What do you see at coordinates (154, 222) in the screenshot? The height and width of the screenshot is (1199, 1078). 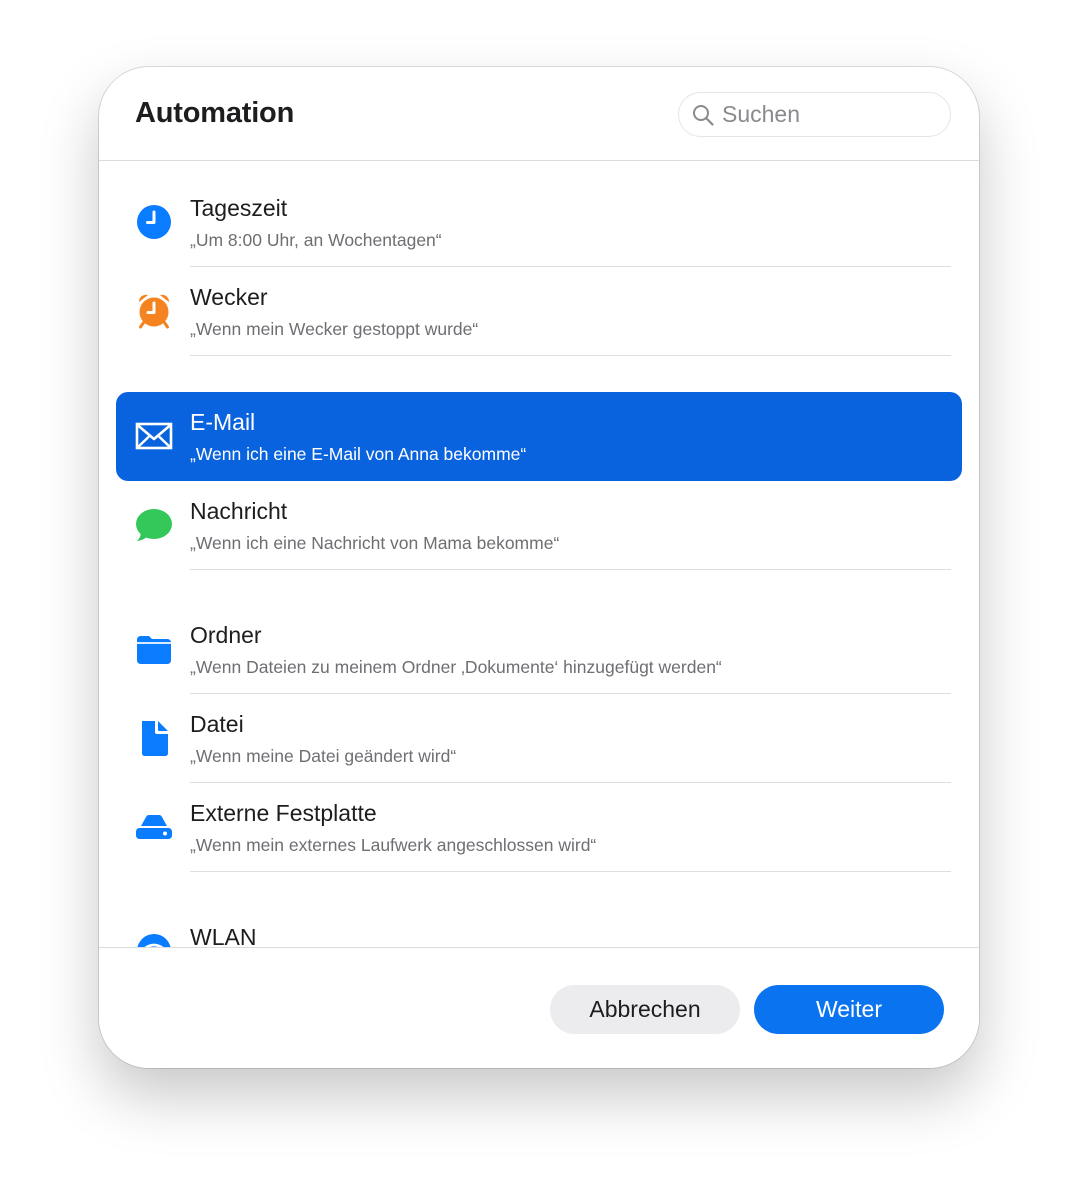 I see `clock-icon` at bounding box center [154, 222].